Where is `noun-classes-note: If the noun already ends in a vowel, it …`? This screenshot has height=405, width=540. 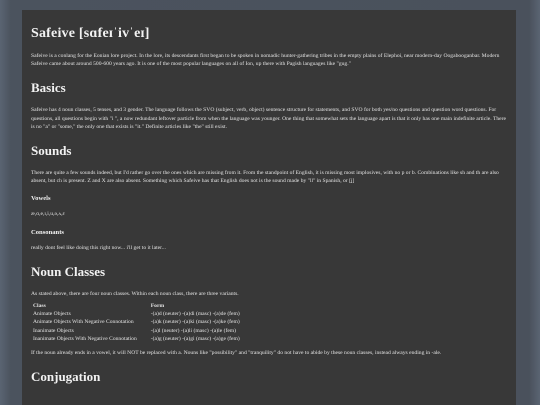
noun-classes-note: If the noun already ends in a vowel, it … is located at coordinates (236, 353).